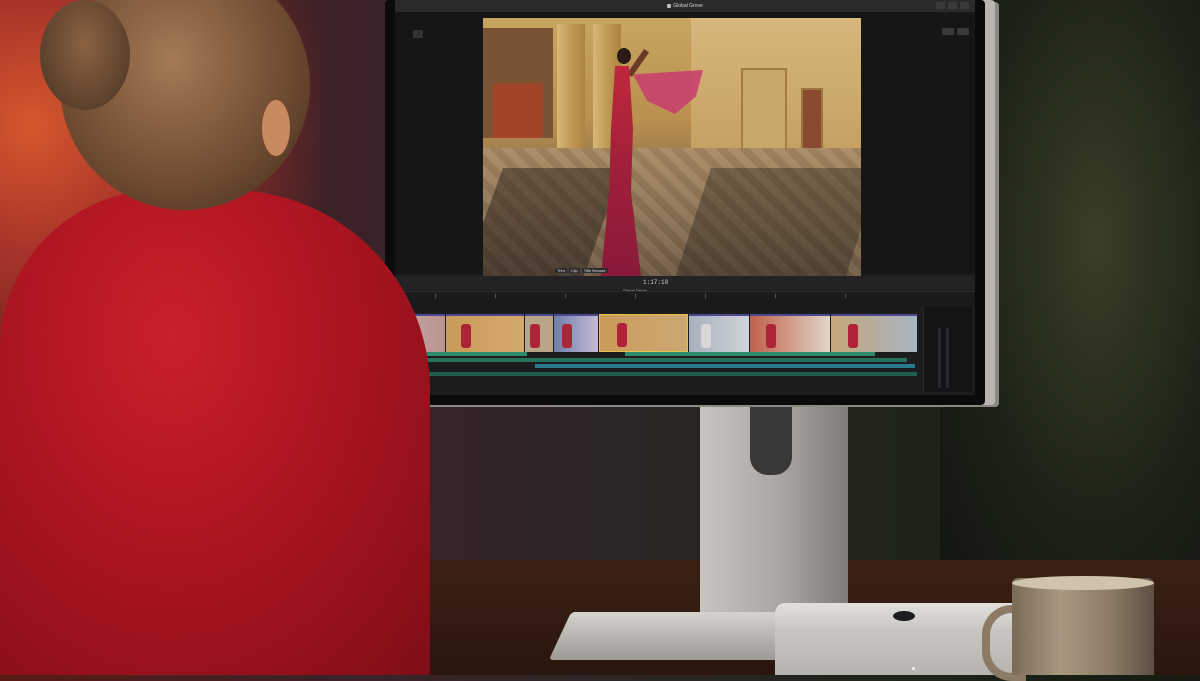 The width and height of the screenshot is (1200, 681). I want to click on share-button, so click(964, 5).